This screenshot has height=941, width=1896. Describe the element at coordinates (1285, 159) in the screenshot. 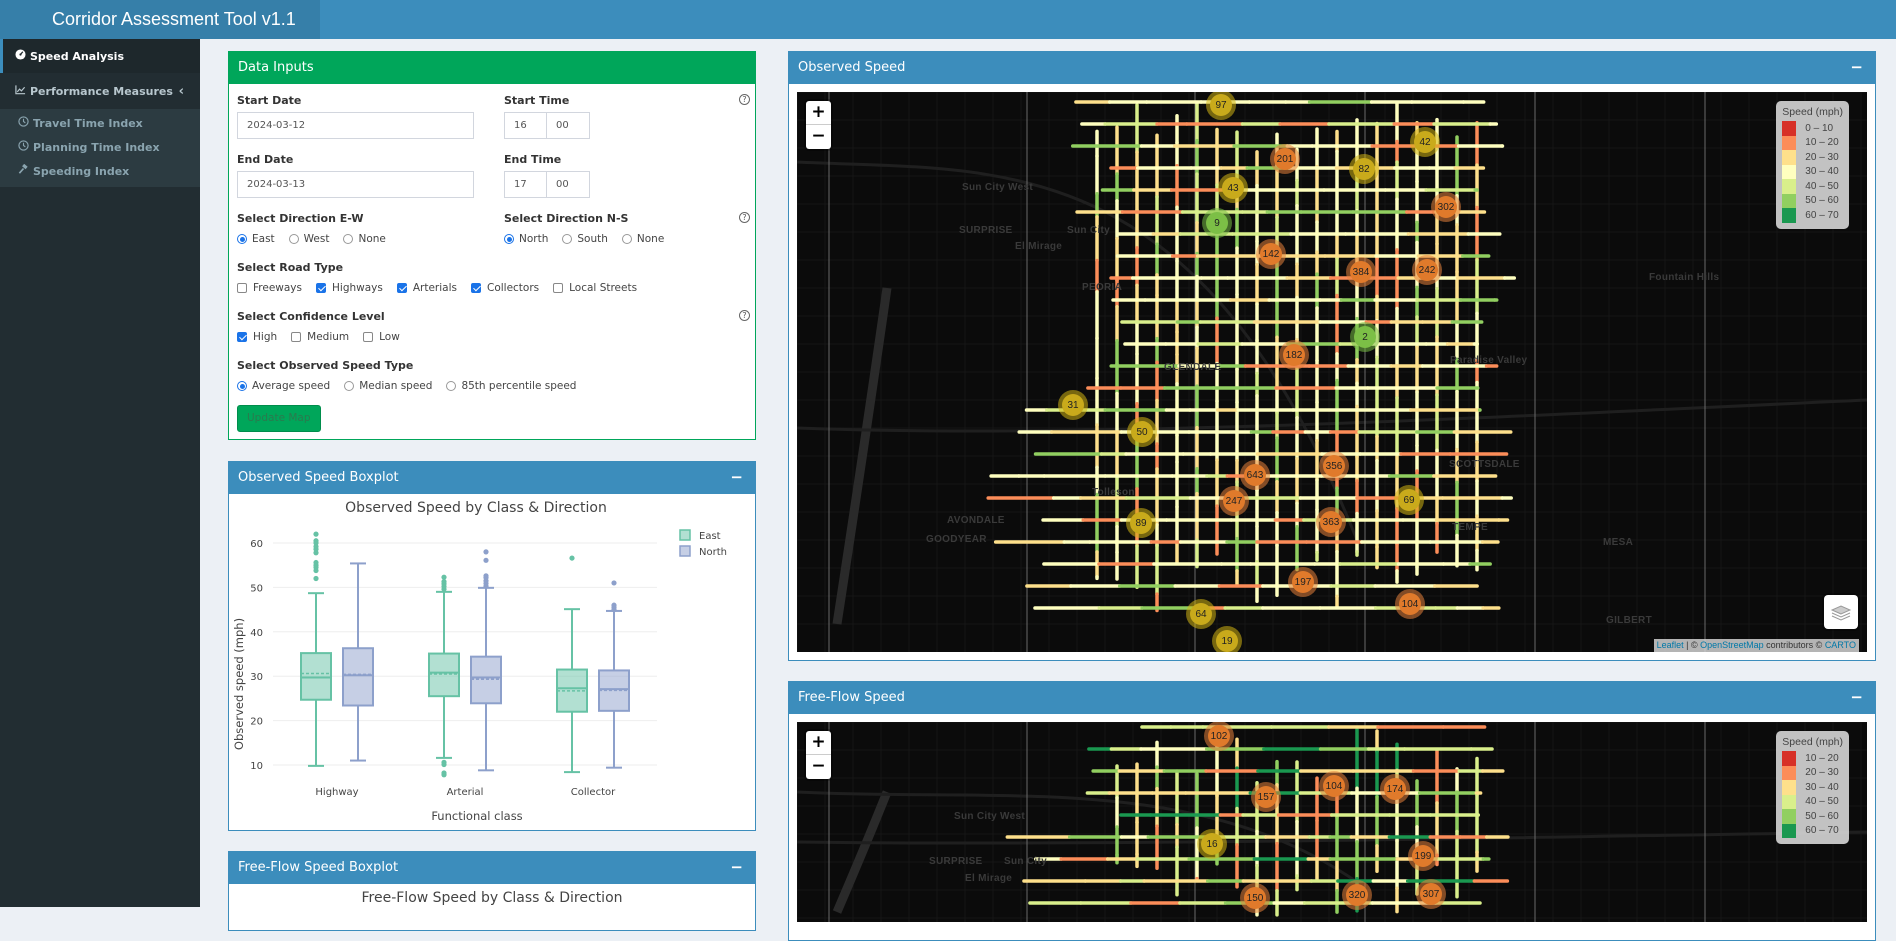

I see `marker-cluster: 201` at that location.